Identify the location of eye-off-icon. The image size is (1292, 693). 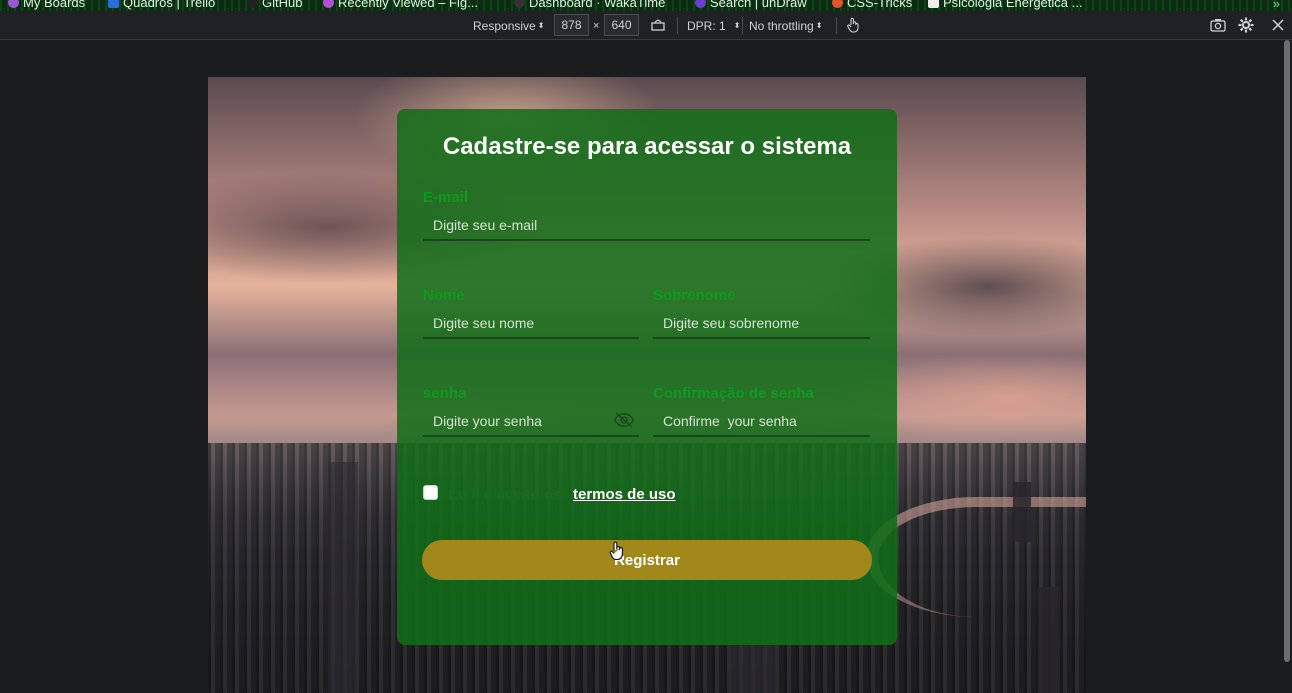
(624, 420).